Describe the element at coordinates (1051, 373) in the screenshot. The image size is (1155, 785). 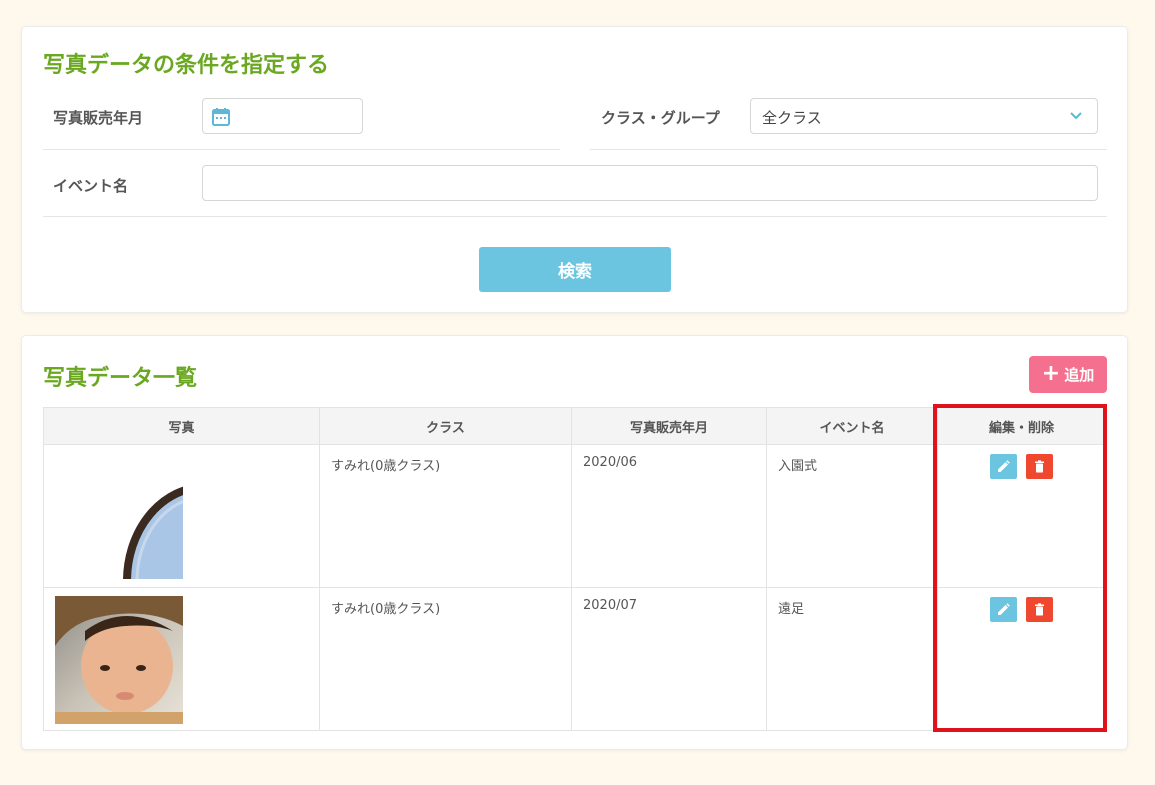
I see `plus-icon: +` at that location.